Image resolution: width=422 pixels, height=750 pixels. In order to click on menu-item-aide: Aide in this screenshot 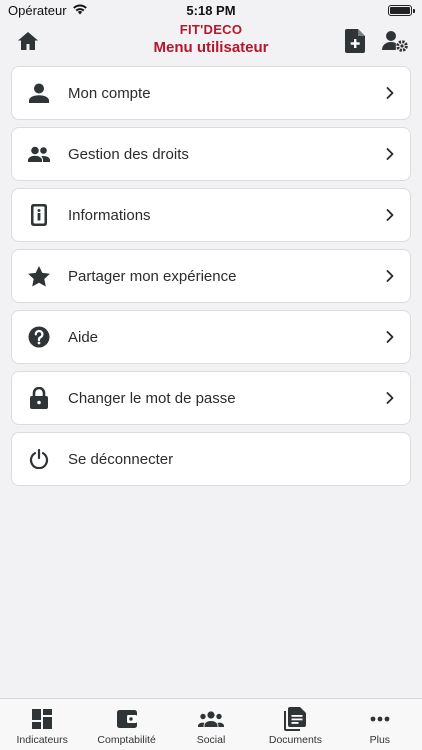, I will do `click(211, 337)`.